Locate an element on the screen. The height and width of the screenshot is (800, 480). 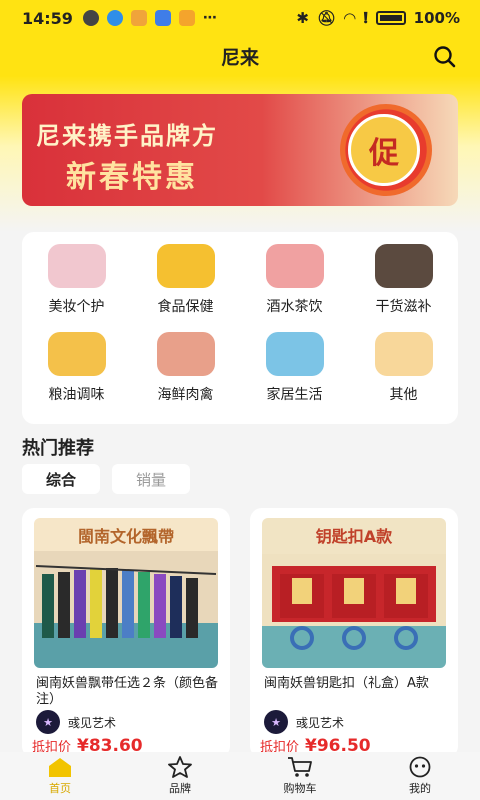
status-bar: 14:59 ⋯ ✱ 🔕︎ ◠ ❗︎ 100% is located at coordinates (240, 18).